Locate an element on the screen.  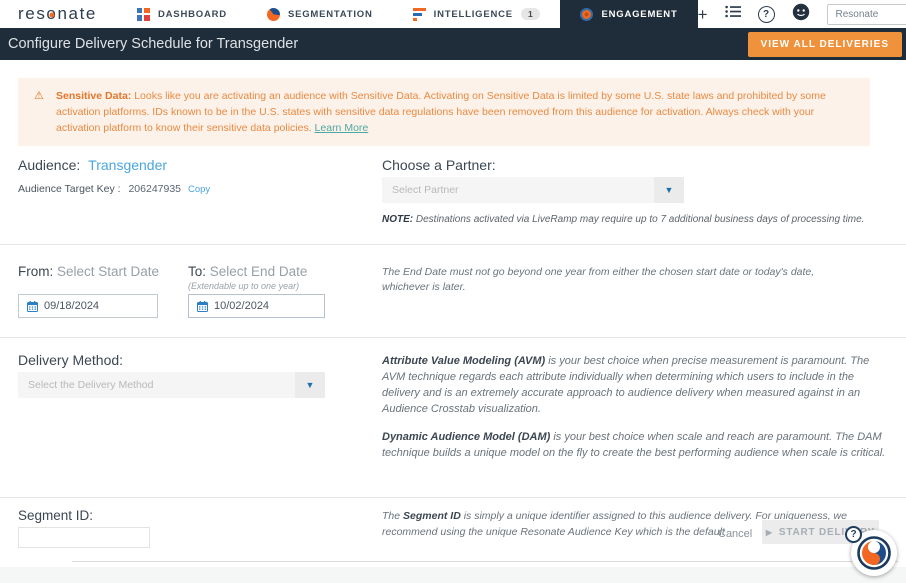
footer-strip is located at coordinates (453, 575).